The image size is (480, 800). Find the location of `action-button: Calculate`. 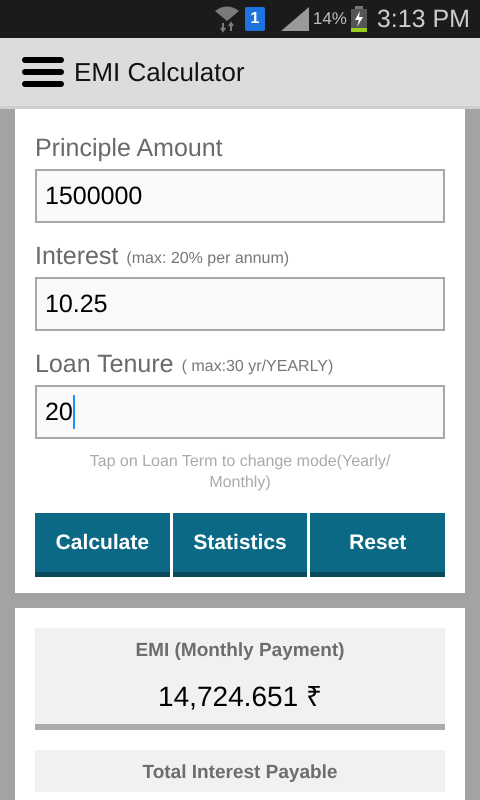

action-button: Calculate is located at coordinates (102, 545).